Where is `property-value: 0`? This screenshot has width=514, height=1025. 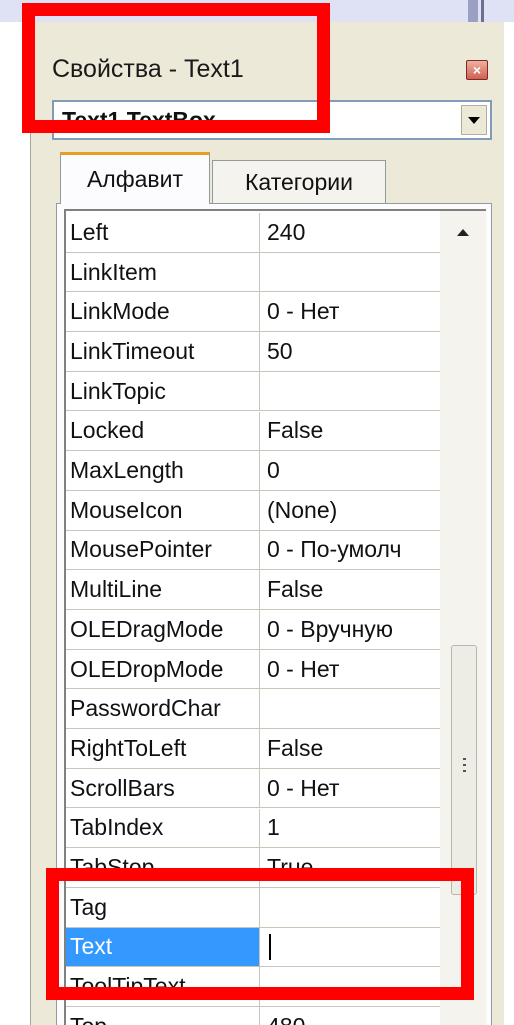 property-value: 0 is located at coordinates (350, 470).